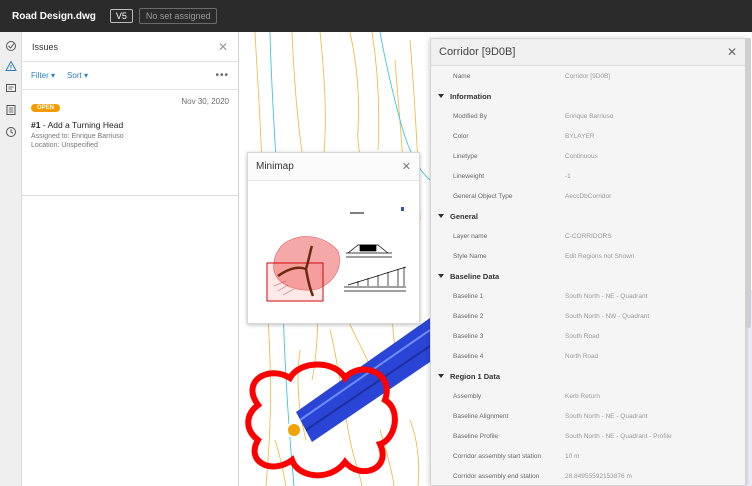 This screenshot has width=752, height=486. Describe the element at coordinates (618, 436) in the screenshot. I see `property-value: South North - NE - Quadrant - Profile` at that location.